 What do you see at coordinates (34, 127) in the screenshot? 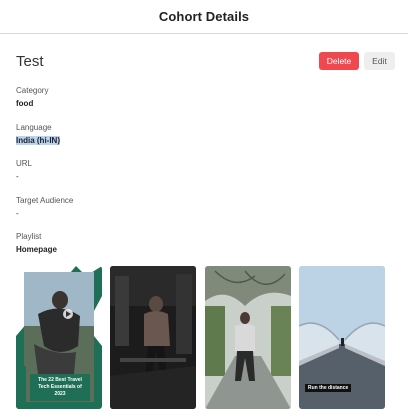
I see `field-label: Language` at bounding box center [34, 127].